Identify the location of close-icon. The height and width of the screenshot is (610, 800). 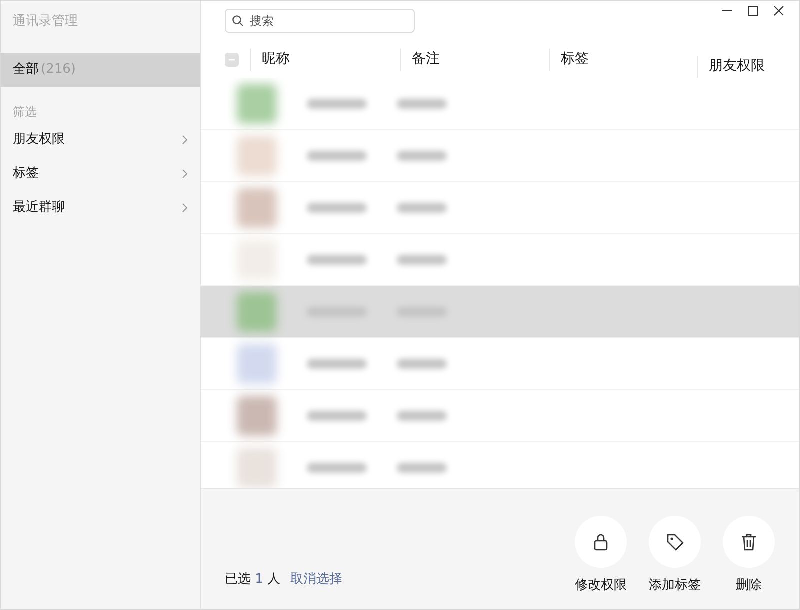
(779, 11).